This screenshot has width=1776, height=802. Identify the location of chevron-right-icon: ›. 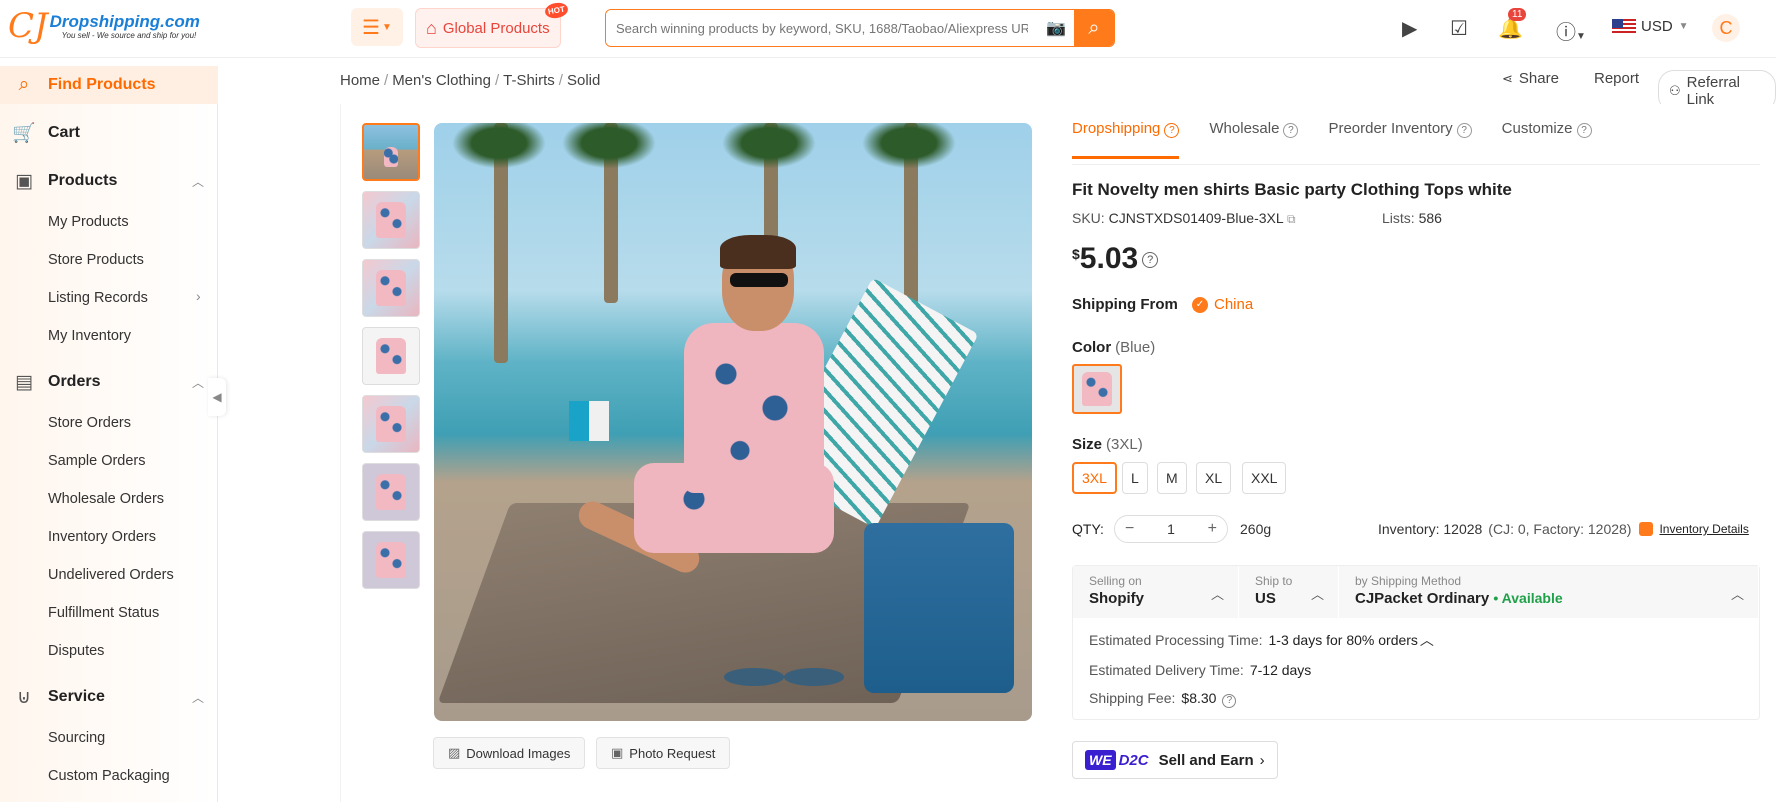
(198, 296).